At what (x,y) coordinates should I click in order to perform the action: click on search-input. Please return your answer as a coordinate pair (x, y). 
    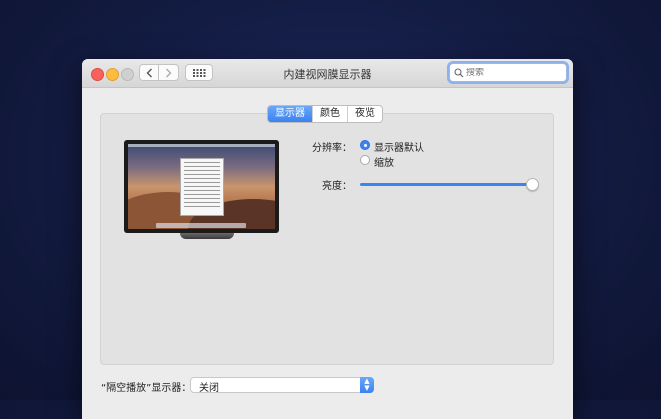
    Looking at the image, I should click on (511, 72).